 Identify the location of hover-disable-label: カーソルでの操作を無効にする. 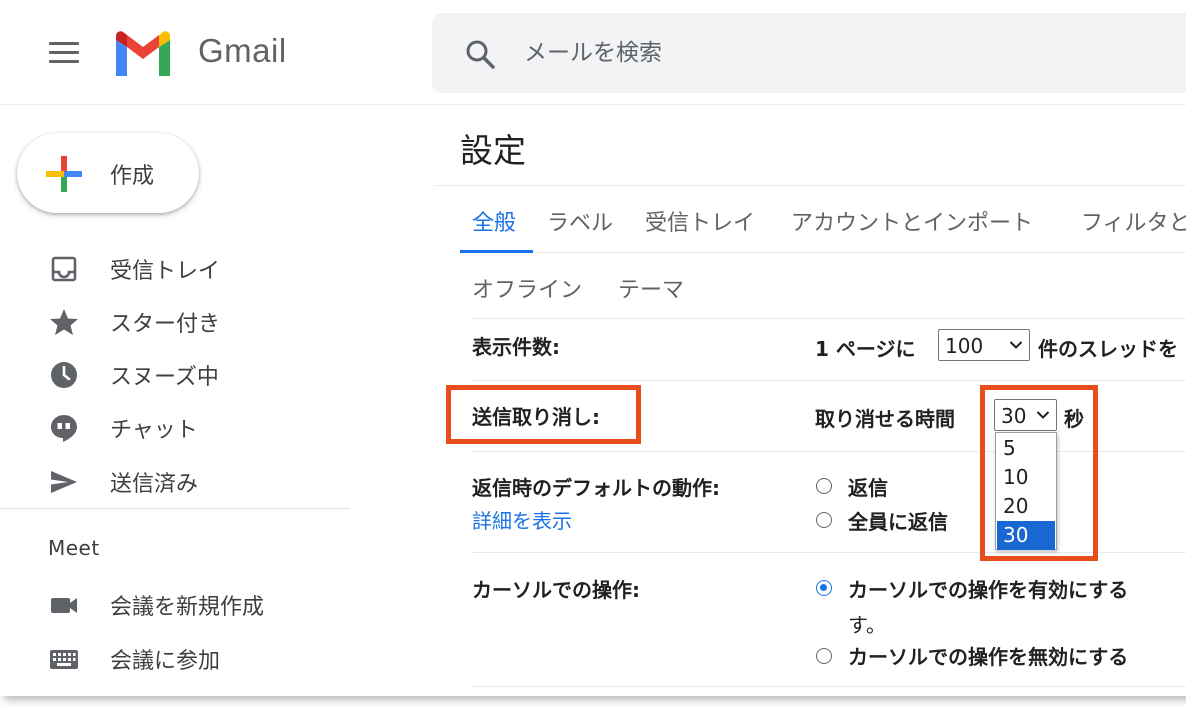
(988, 657).